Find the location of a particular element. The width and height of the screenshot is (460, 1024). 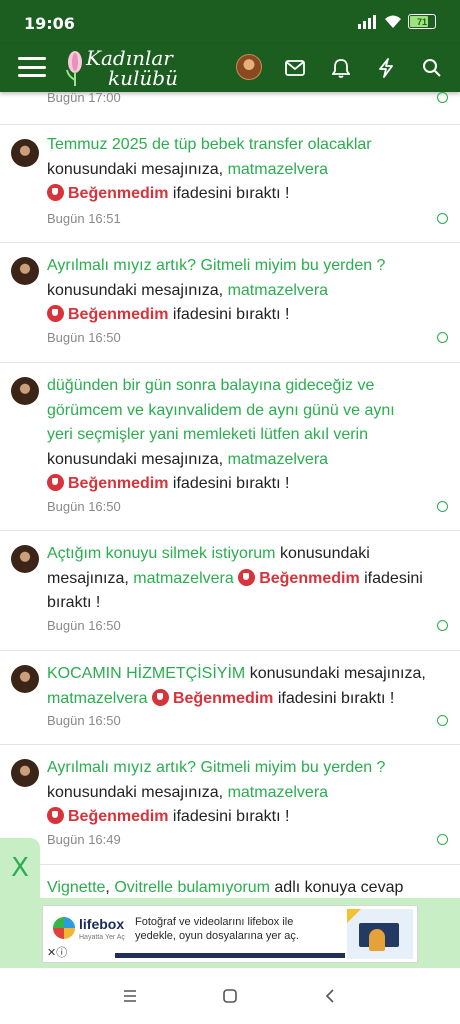

logo-text-line1: Kadınlar is located at coordinates (129, 58).